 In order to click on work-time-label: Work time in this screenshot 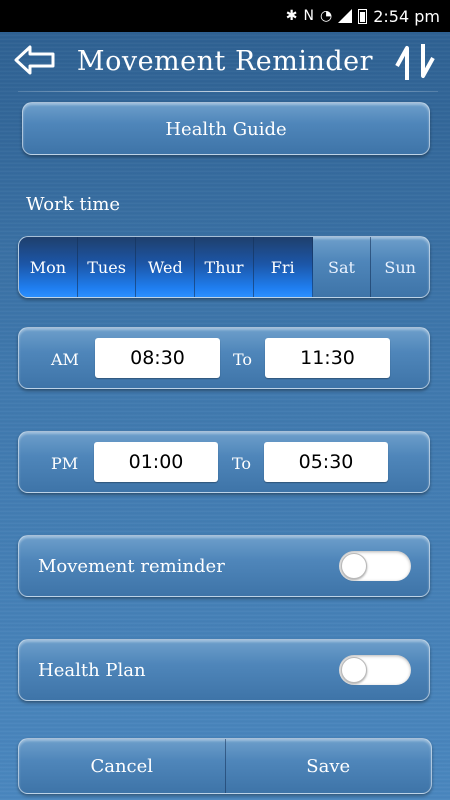, I will do `click(73, 204)`.